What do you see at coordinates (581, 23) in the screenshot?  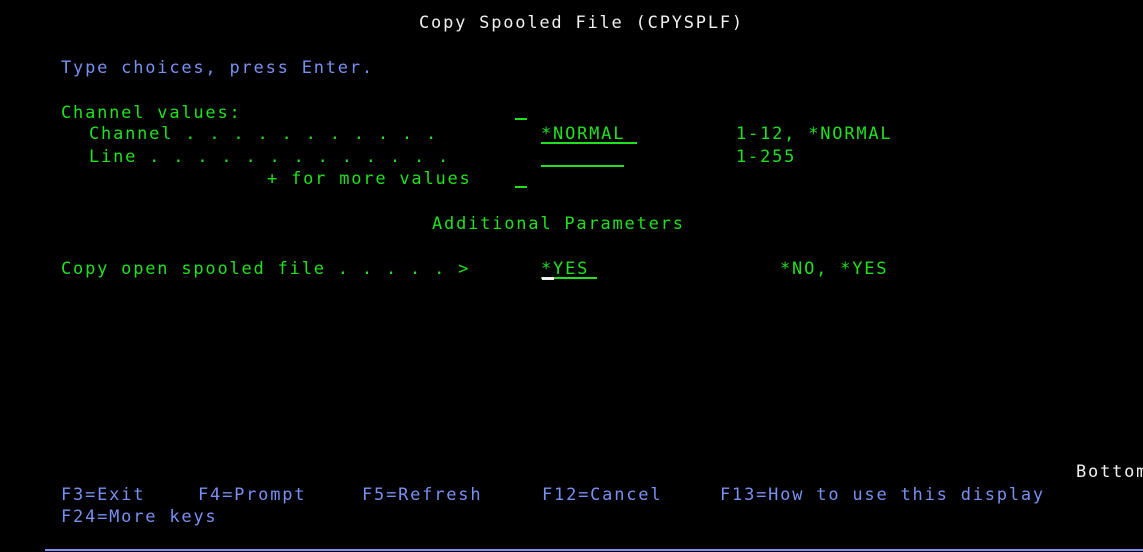 I see `screen-title: Copy Spooled File (CPYSPLF)` at bounding box center [581, 23].